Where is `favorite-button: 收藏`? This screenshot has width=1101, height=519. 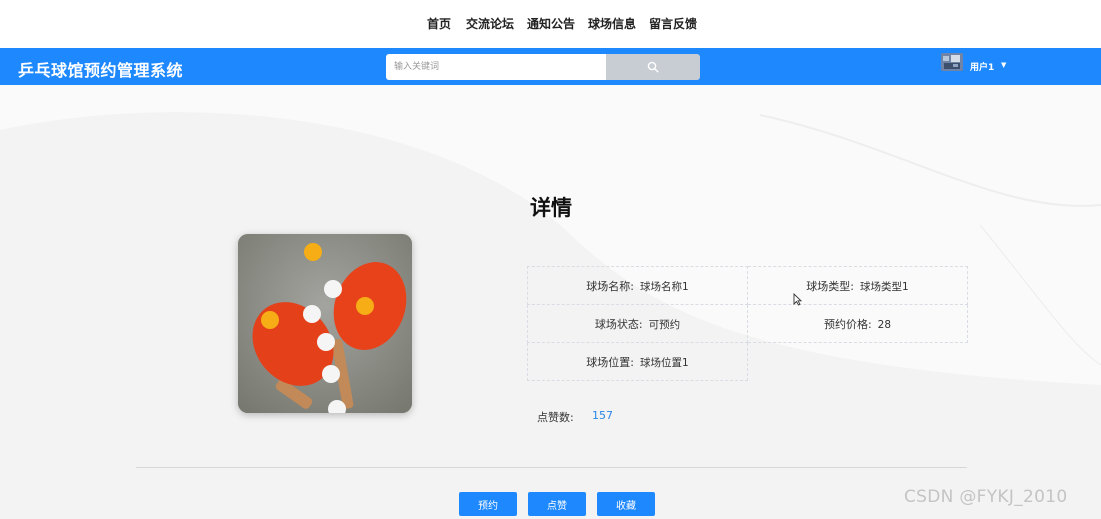
favorite-button: 收藏 is located at coordinates (626, 504).